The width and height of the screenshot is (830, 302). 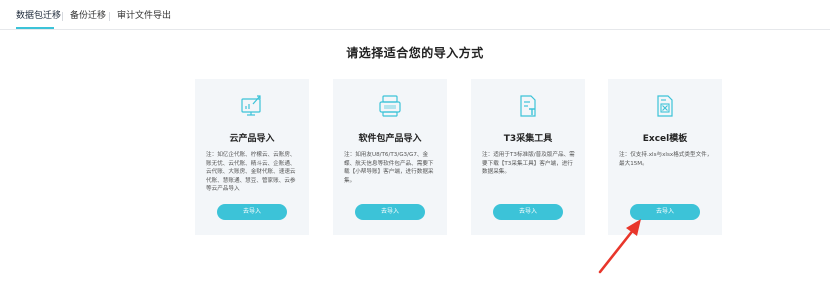 I want to click on card-title: 软件包产品导入, so click(x=390, y=139).